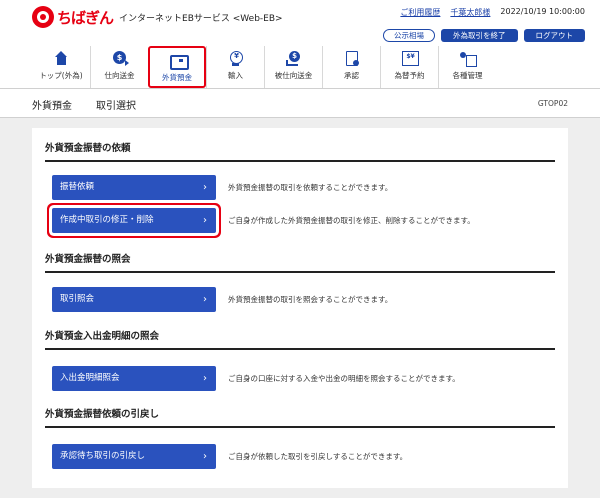 The image size is (600, 498). Describe the element at coordinates (134, 187) in the screenshot. I see `transfer-request-button: 振替依頼 ›` at that location.